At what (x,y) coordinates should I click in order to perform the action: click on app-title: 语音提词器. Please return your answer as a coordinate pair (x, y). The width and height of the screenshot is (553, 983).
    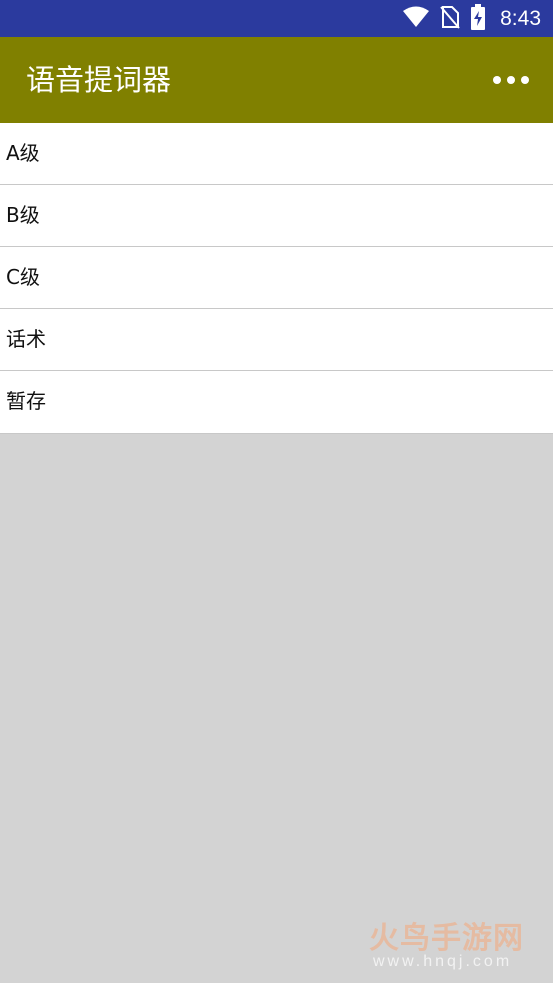
    Looking at the image, I should click on (99, 80).